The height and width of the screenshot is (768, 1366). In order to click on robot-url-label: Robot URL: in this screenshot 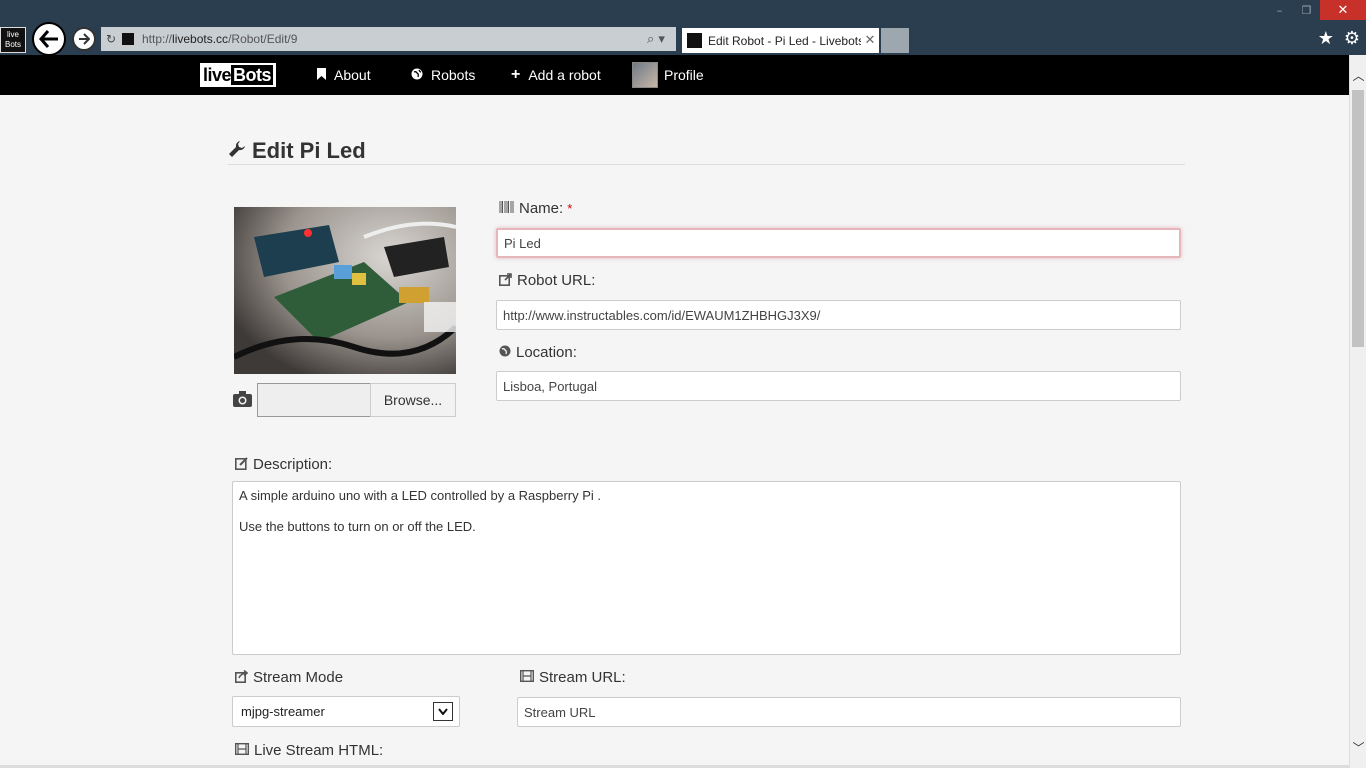, I will do `click(547, 280)`.